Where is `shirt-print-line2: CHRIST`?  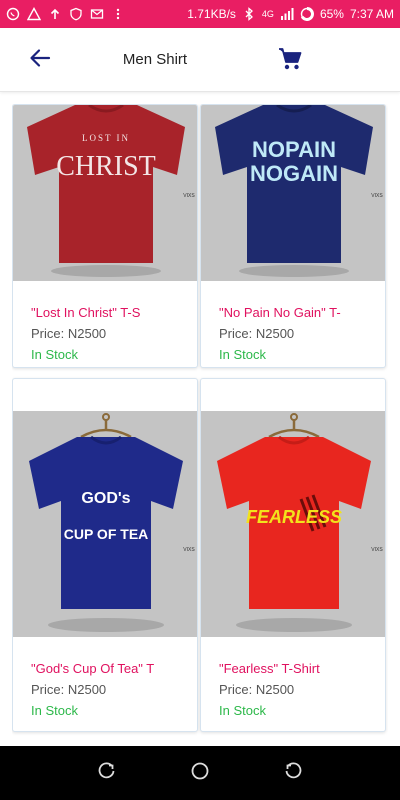 shirt-print-line2: CHRIST is located at coordinates (106, 166).